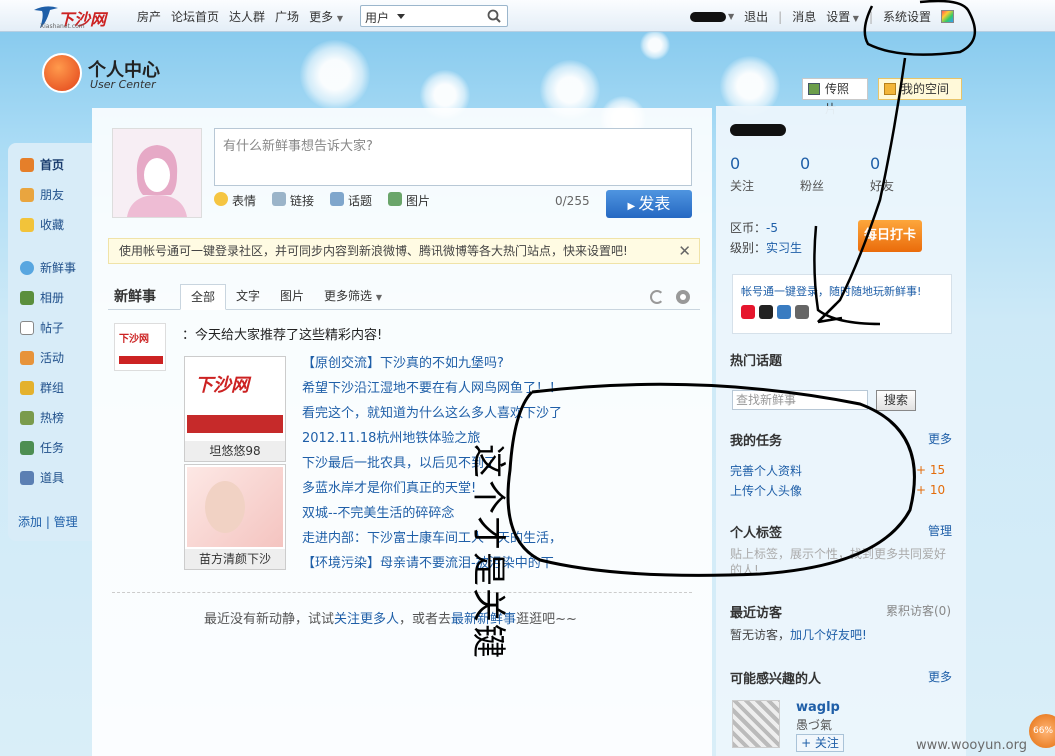  Describe the element at coordinates (42, 328) in the screenshot. I see `leftnav-item-posts: 帖子` at that location.